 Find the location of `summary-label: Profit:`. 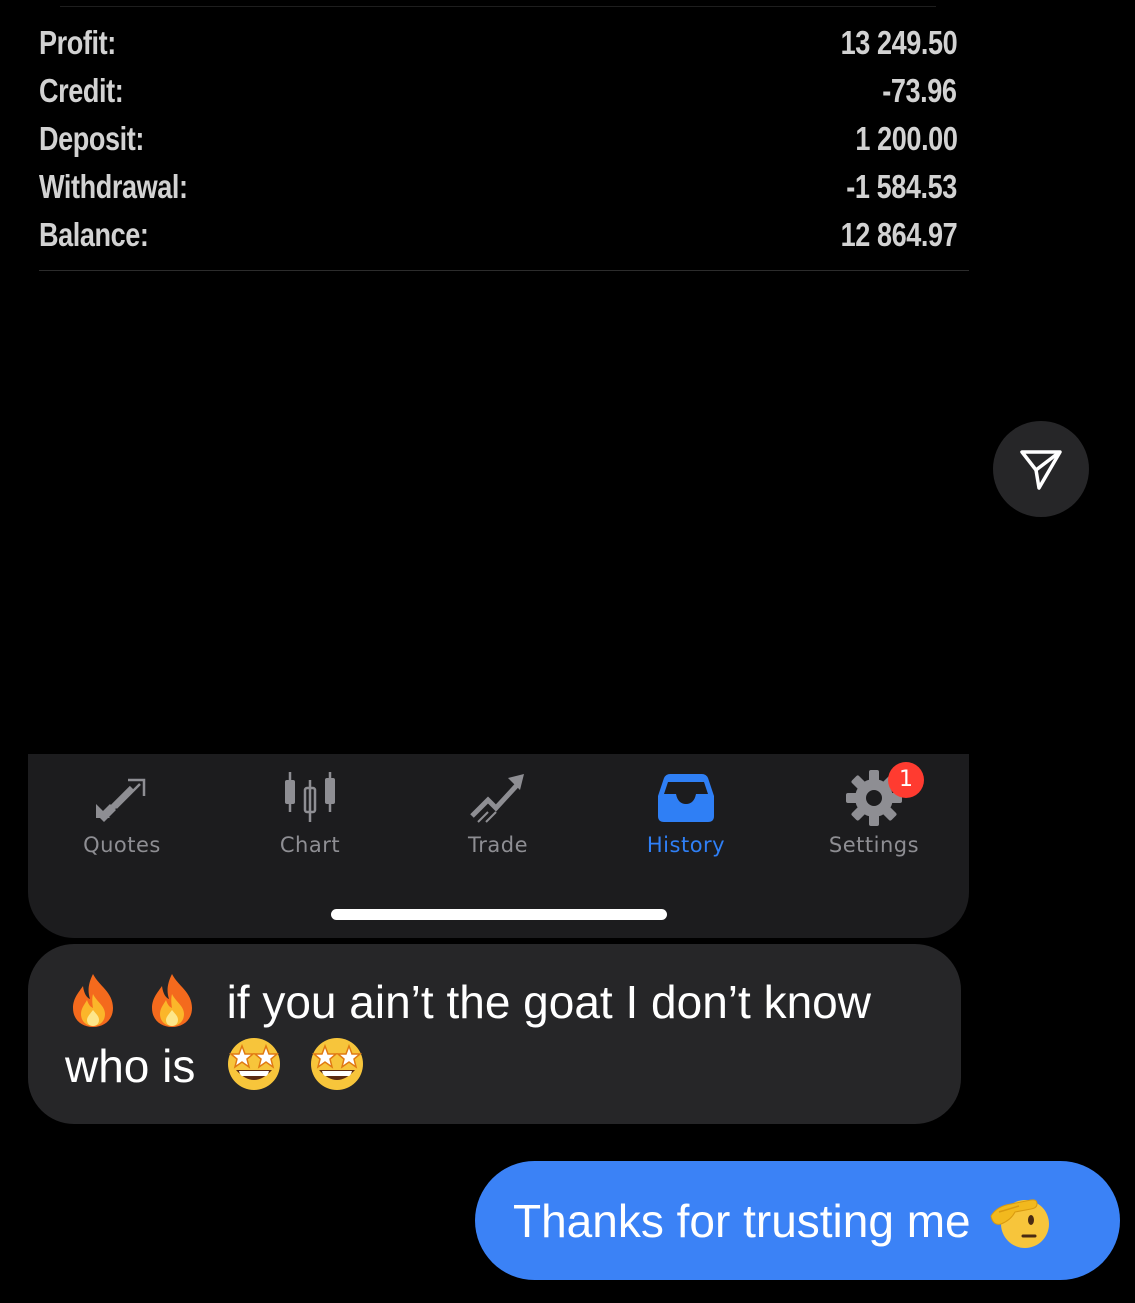

summary-label: Profit: is located at coordinates (77, 42).